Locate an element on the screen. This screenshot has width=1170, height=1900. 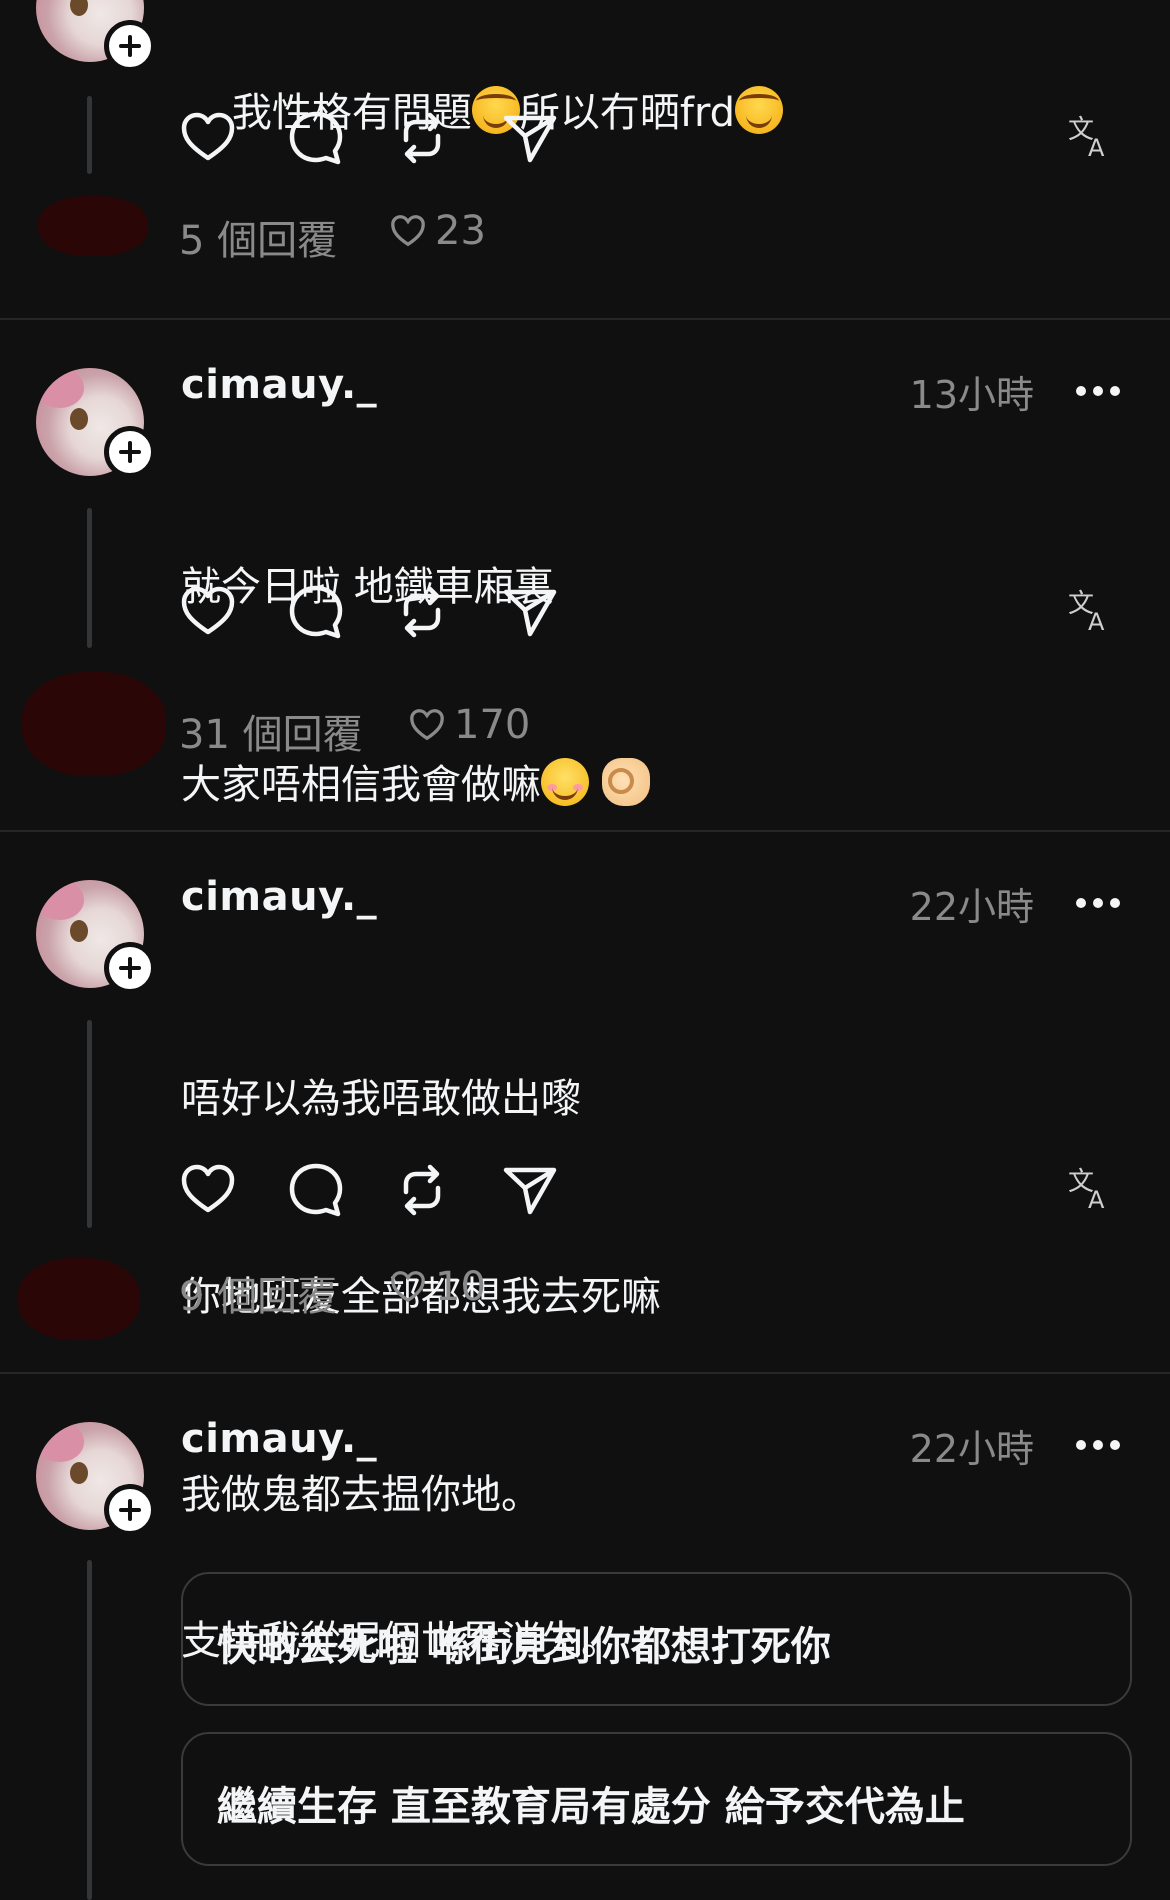
post-text-line: 唔好以為我唔敢做出嚟 is located at coordinates (381, 1099).